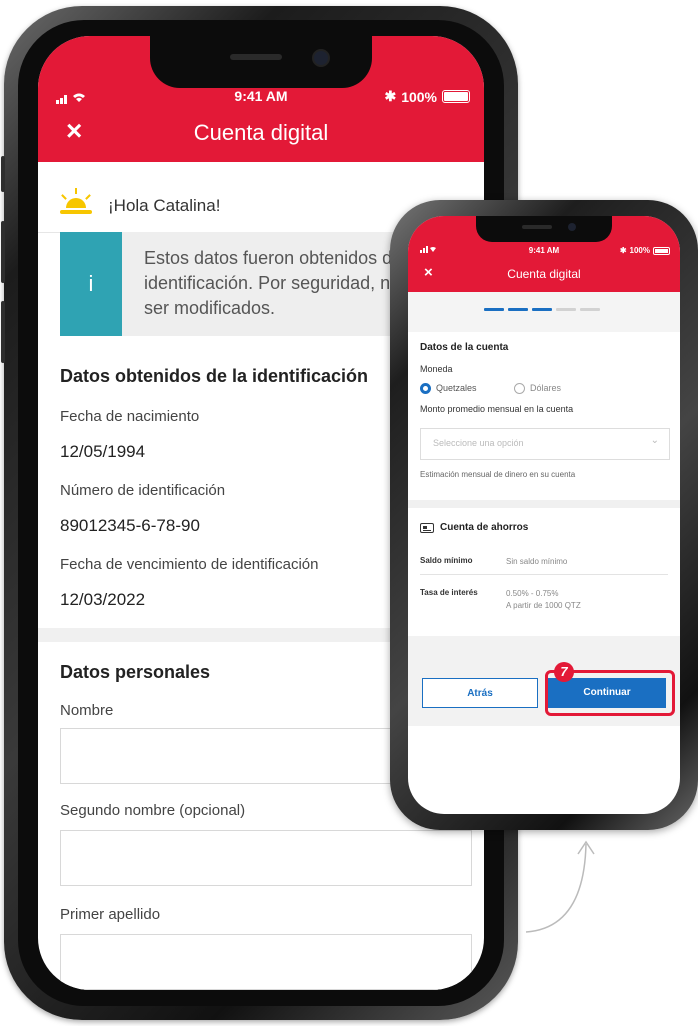 The height and width of the screenshot is (1026, 698). I want to click on radio-dolares, so click(519, 388).